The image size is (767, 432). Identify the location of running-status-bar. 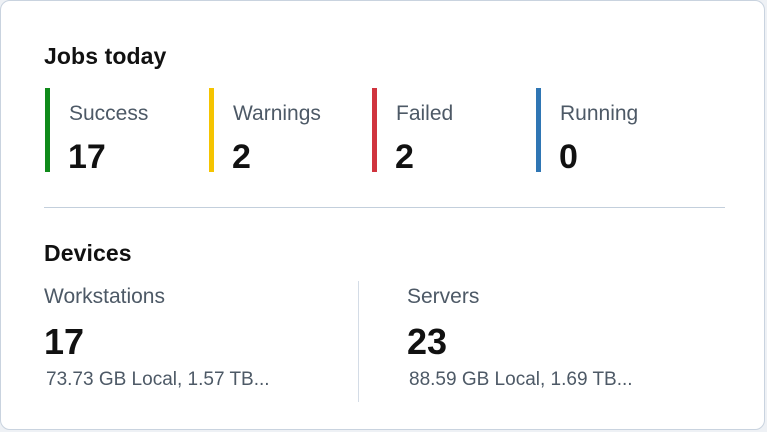
(538, 130).